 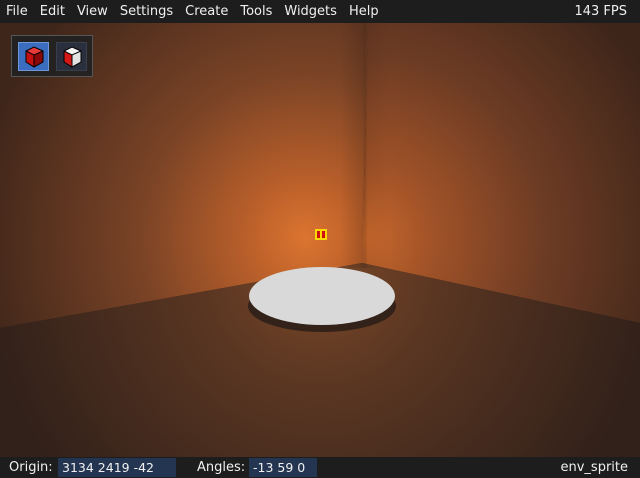 I want to click on platform-top, so click(x=322, y=296).